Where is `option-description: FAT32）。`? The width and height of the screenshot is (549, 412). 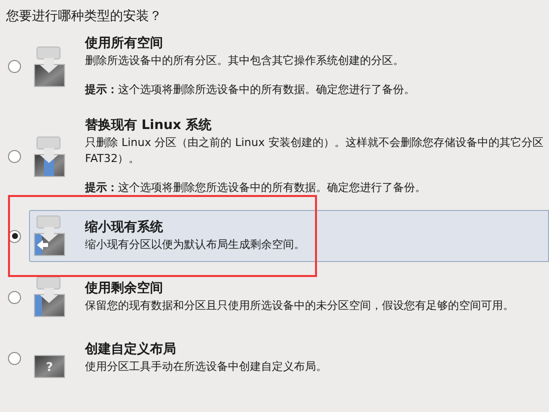
option-description: FAT32）。 is located at coordinates (113, 159).